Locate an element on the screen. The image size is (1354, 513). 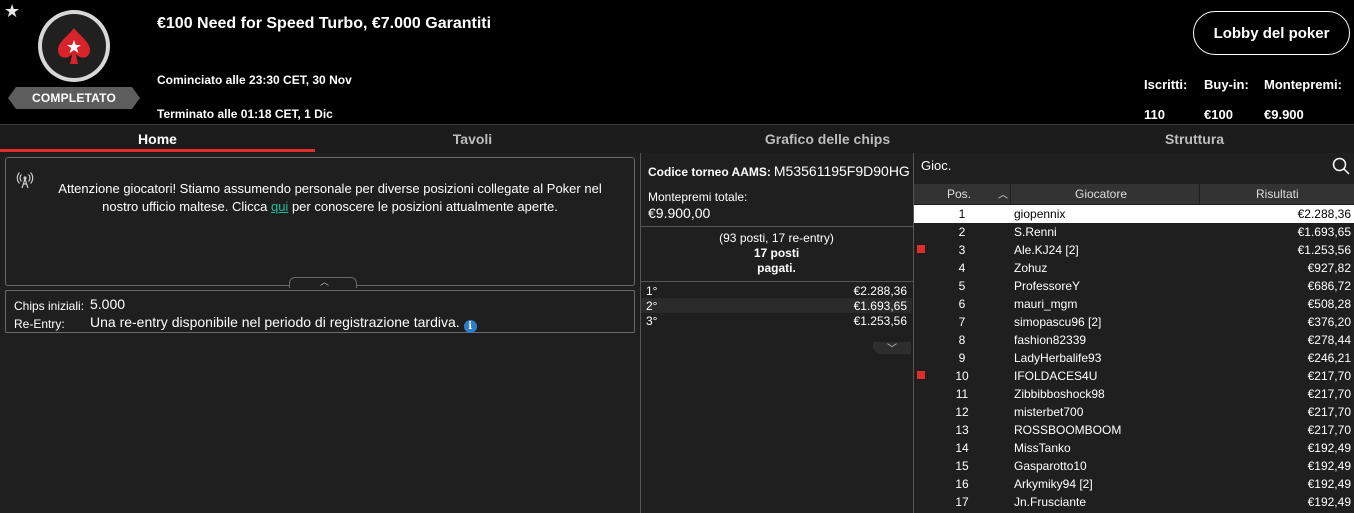
spade-star-icon is located at coordinates (74, 46).